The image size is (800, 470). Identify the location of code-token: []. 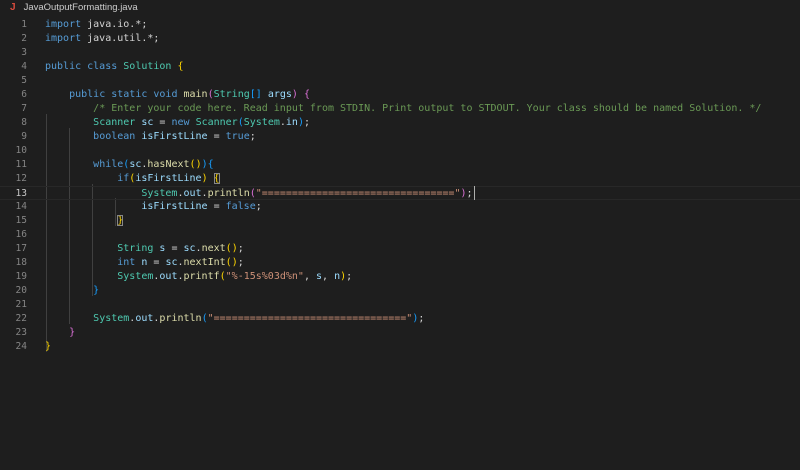
(255, 94).